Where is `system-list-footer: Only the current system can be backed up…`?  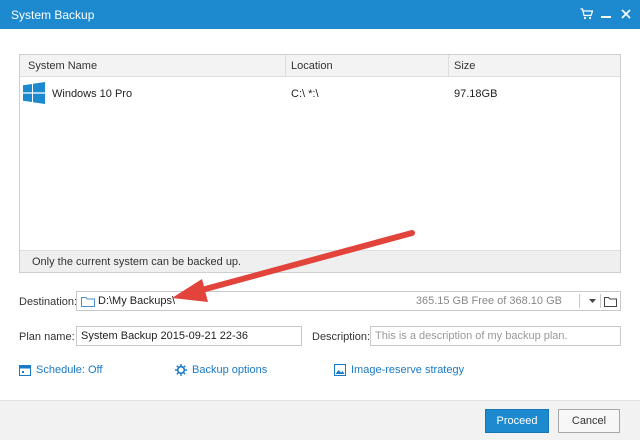
system-list-footer: Only the current system can be backed up… is located at coordinates (320, 261).